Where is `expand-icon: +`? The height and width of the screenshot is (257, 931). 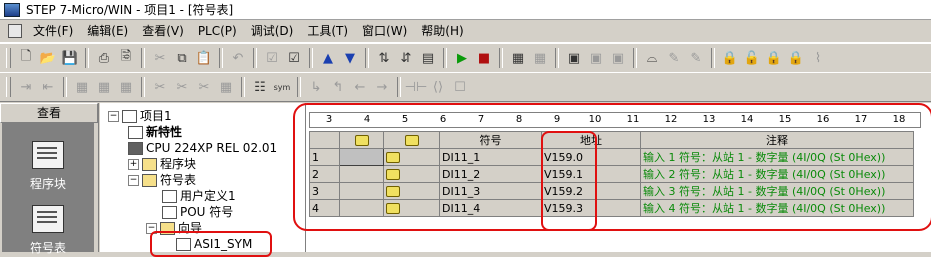
expand-icon: + is located at coordinates (133, 164).